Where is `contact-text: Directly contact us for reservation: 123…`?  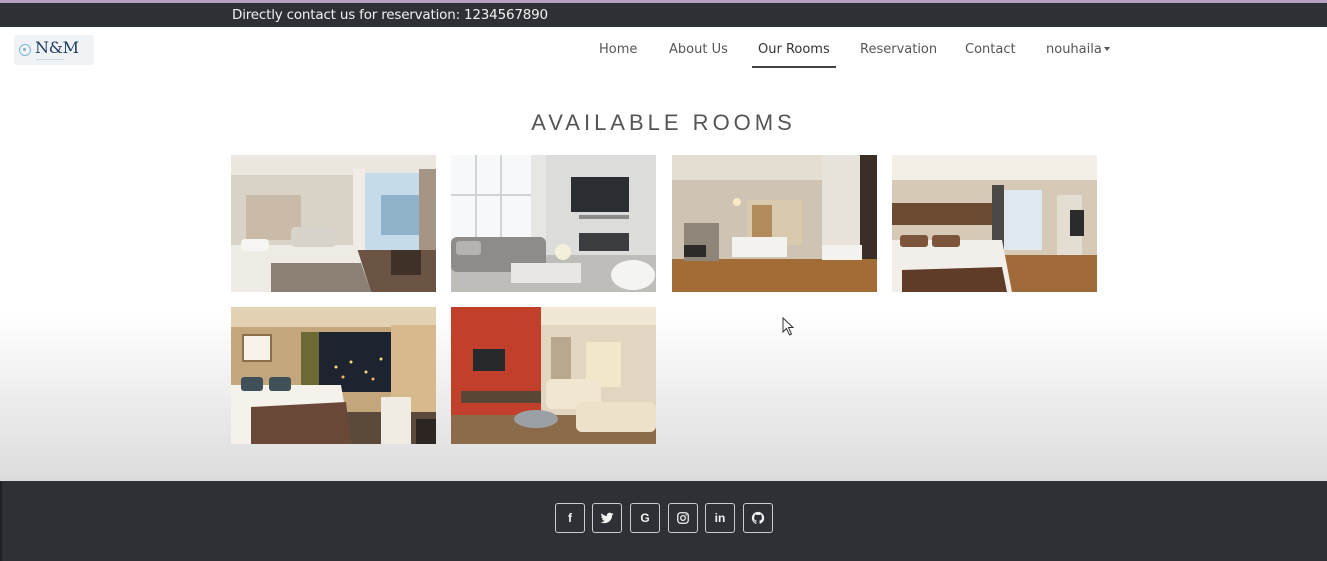
contact-text: Directly contact us for reservation: 123… is located at coordinates (390, 15).